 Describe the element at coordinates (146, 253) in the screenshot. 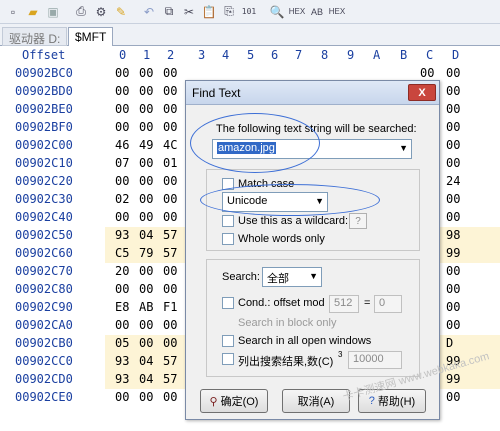

I see `hex-byte: 79` at that location.